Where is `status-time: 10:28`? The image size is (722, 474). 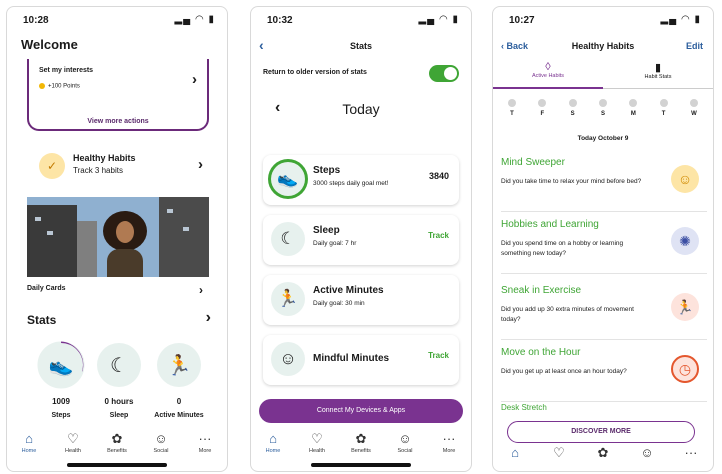 status-time: 10:28 is located at coordinates (36, 20).